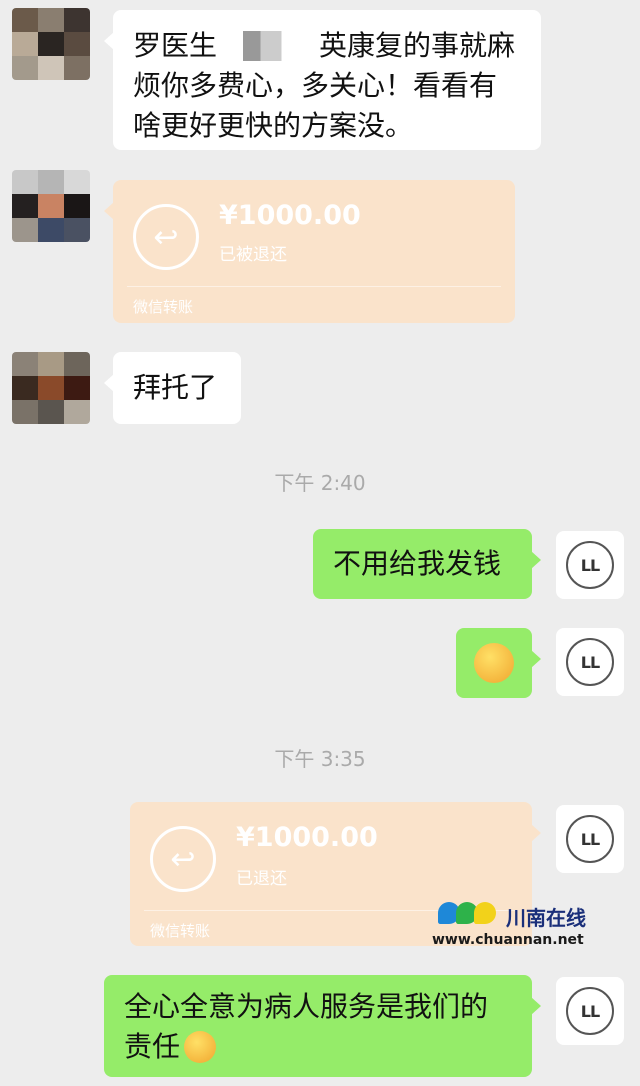 This screenshot has width=640, height=1086. Describe the element at coordinates (467, 913) in the screenshot. I see `watermark-logo-icon` at that location.